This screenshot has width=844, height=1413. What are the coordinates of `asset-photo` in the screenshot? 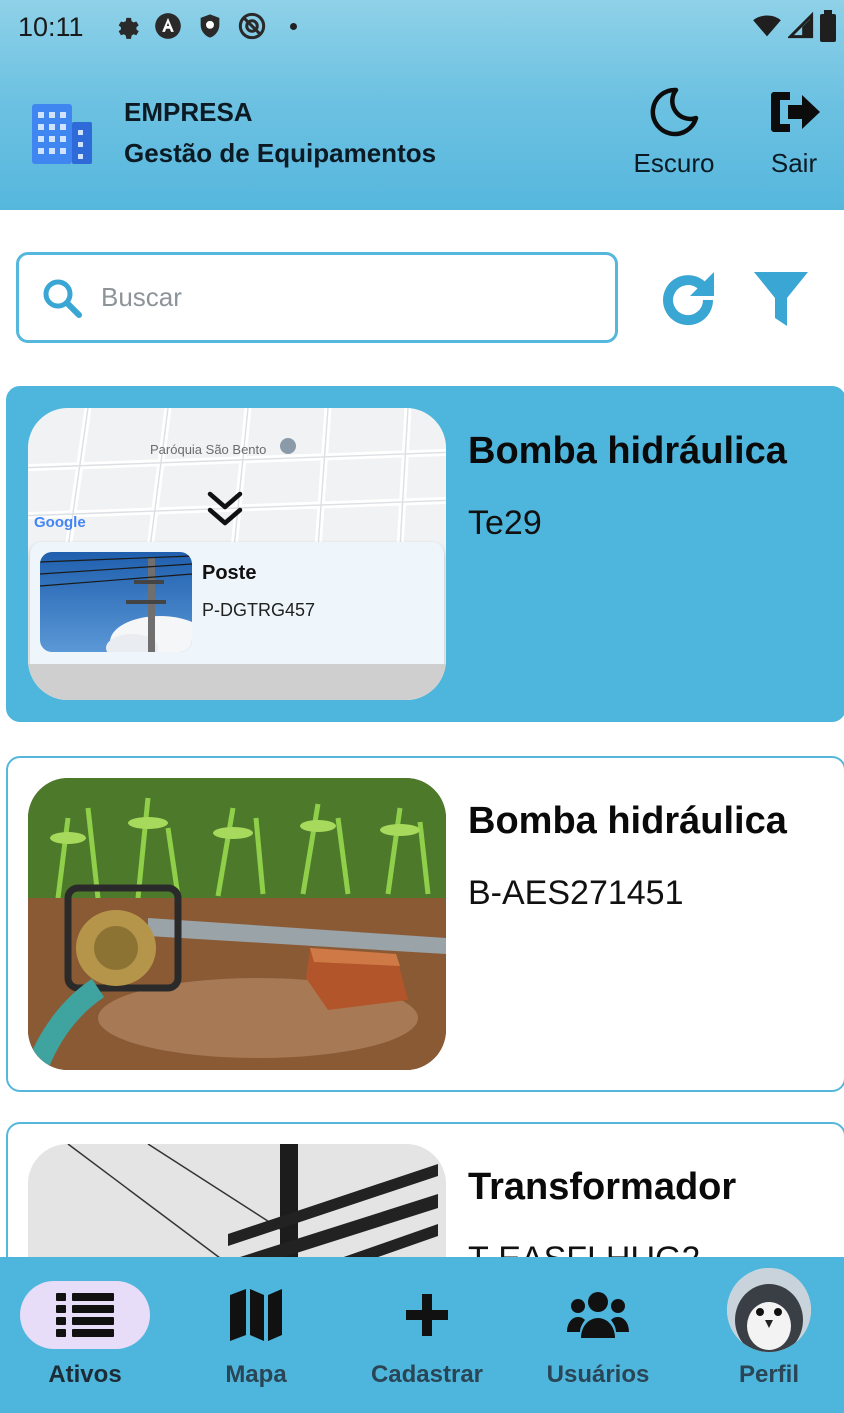 It's located at (237, 924).